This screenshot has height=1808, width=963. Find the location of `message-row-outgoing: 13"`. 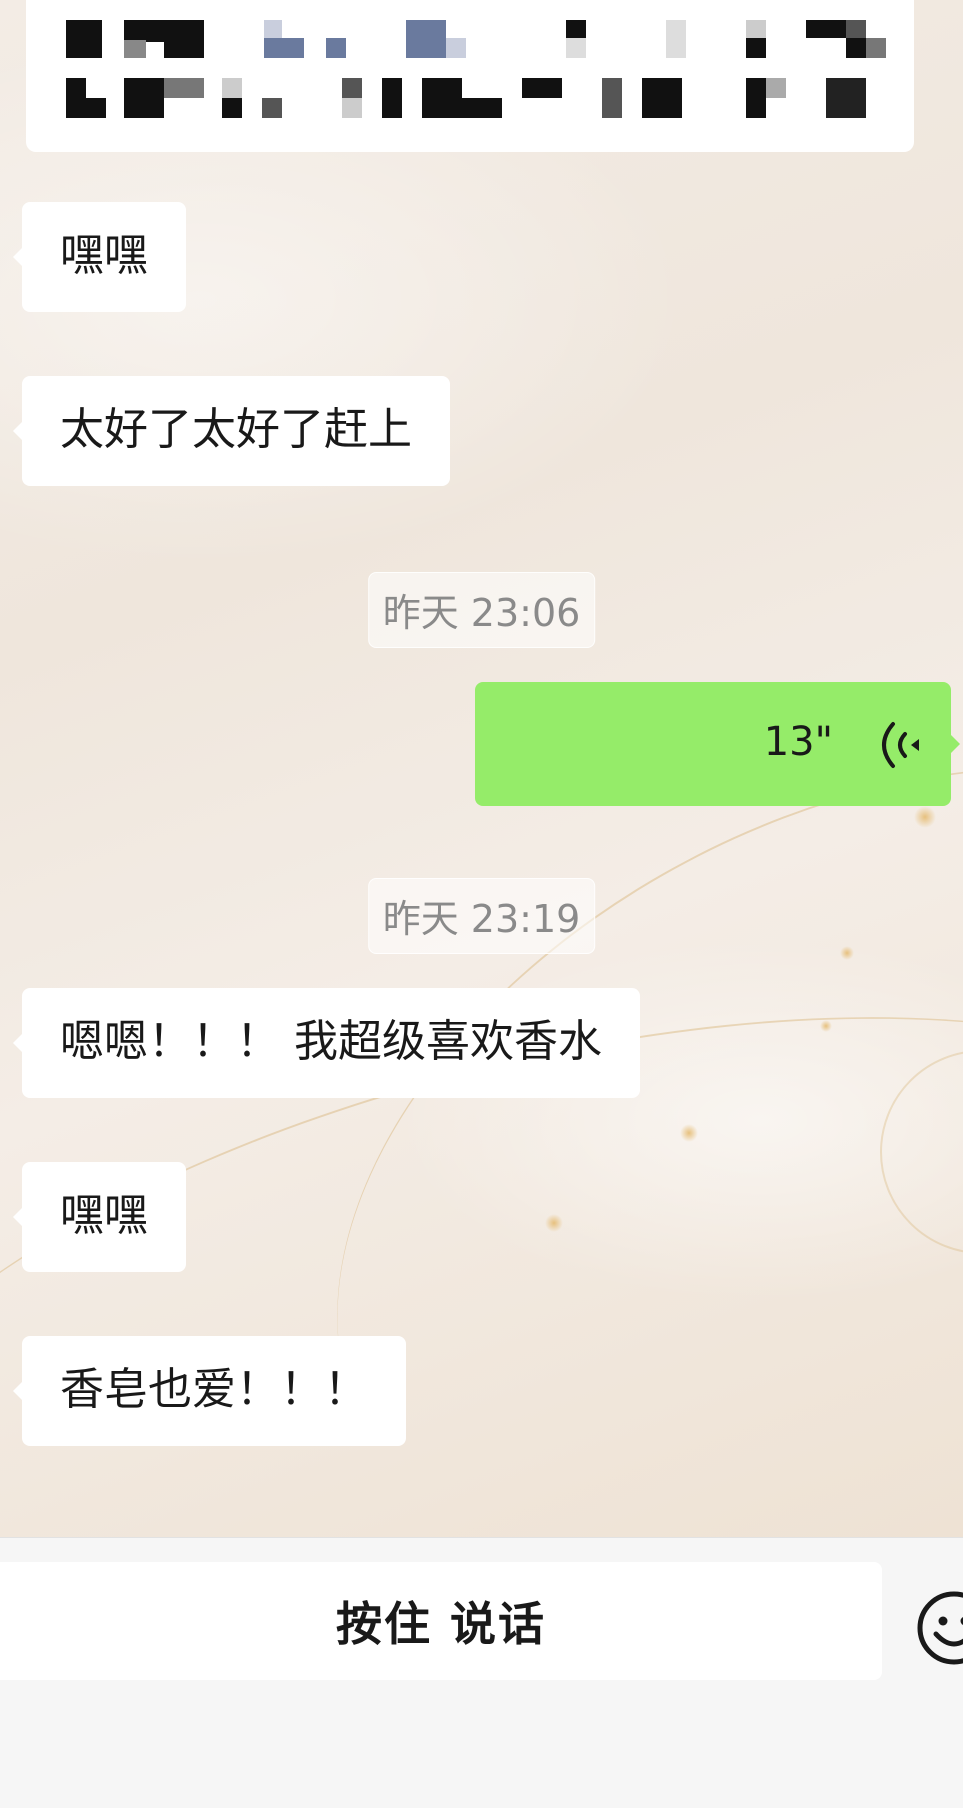

message-row-outgoing: 13" is located at coordinates (713, 744).